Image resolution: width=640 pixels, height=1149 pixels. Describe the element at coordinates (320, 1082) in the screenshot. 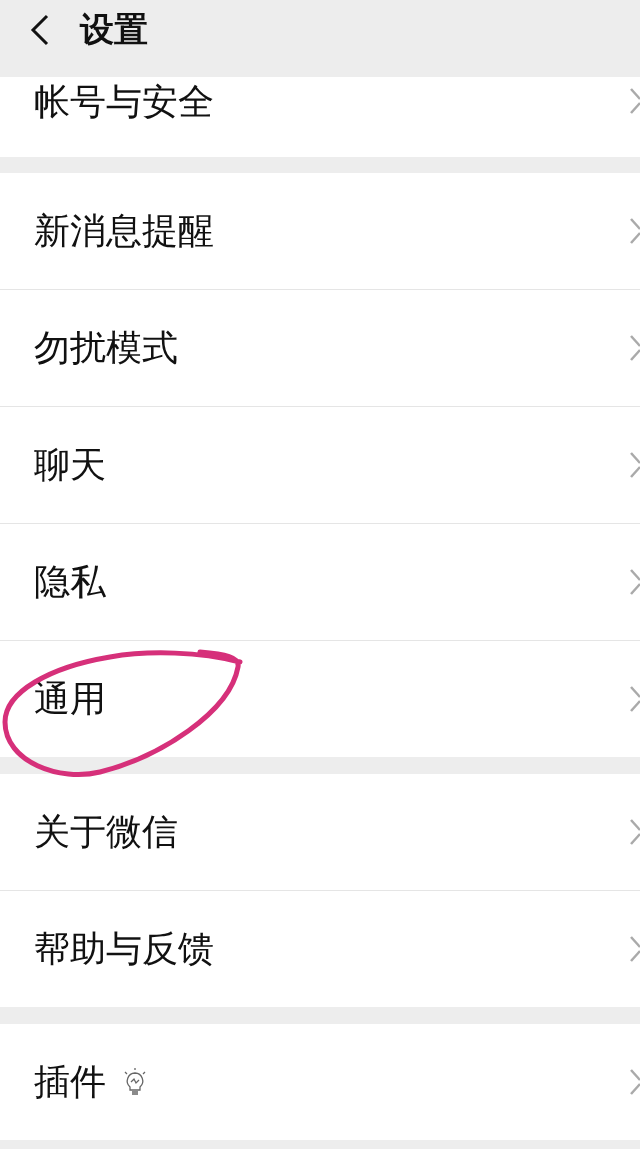

I see `settings-item: 插件` at that location.